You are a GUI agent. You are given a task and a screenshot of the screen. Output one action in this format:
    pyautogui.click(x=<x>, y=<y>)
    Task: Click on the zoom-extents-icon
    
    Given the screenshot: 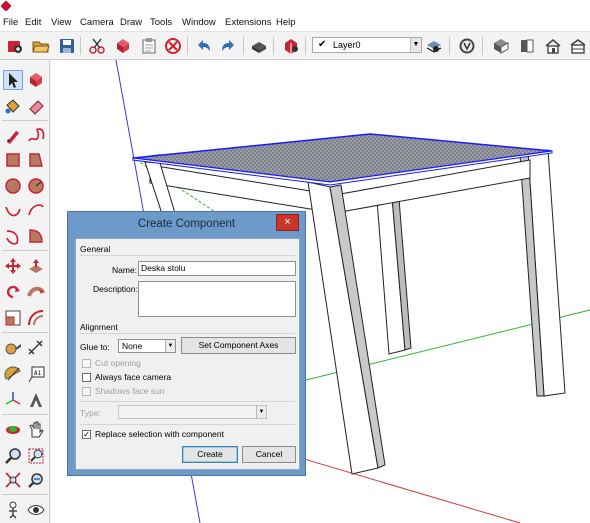 What is the action you would take?
    pyautogui.click(x=13, y=480)
    